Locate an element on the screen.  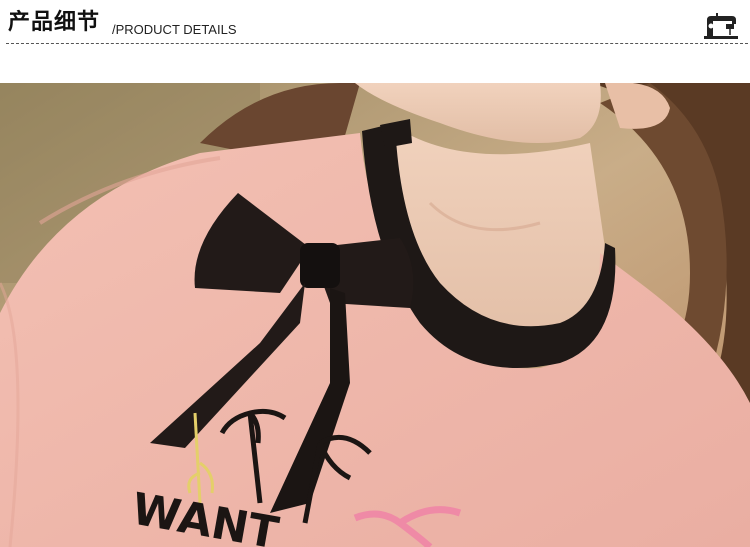
sewing-machine-icon is located at coordinates (721, 26).